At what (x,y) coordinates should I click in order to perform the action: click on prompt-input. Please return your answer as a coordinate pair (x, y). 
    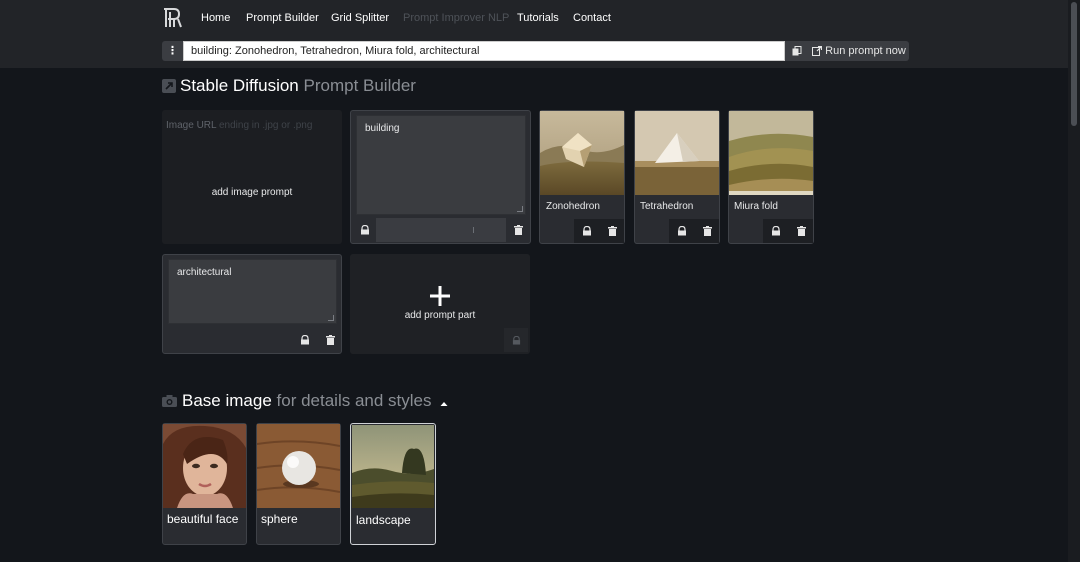
    Looking at the image, I should click on (484, 51).